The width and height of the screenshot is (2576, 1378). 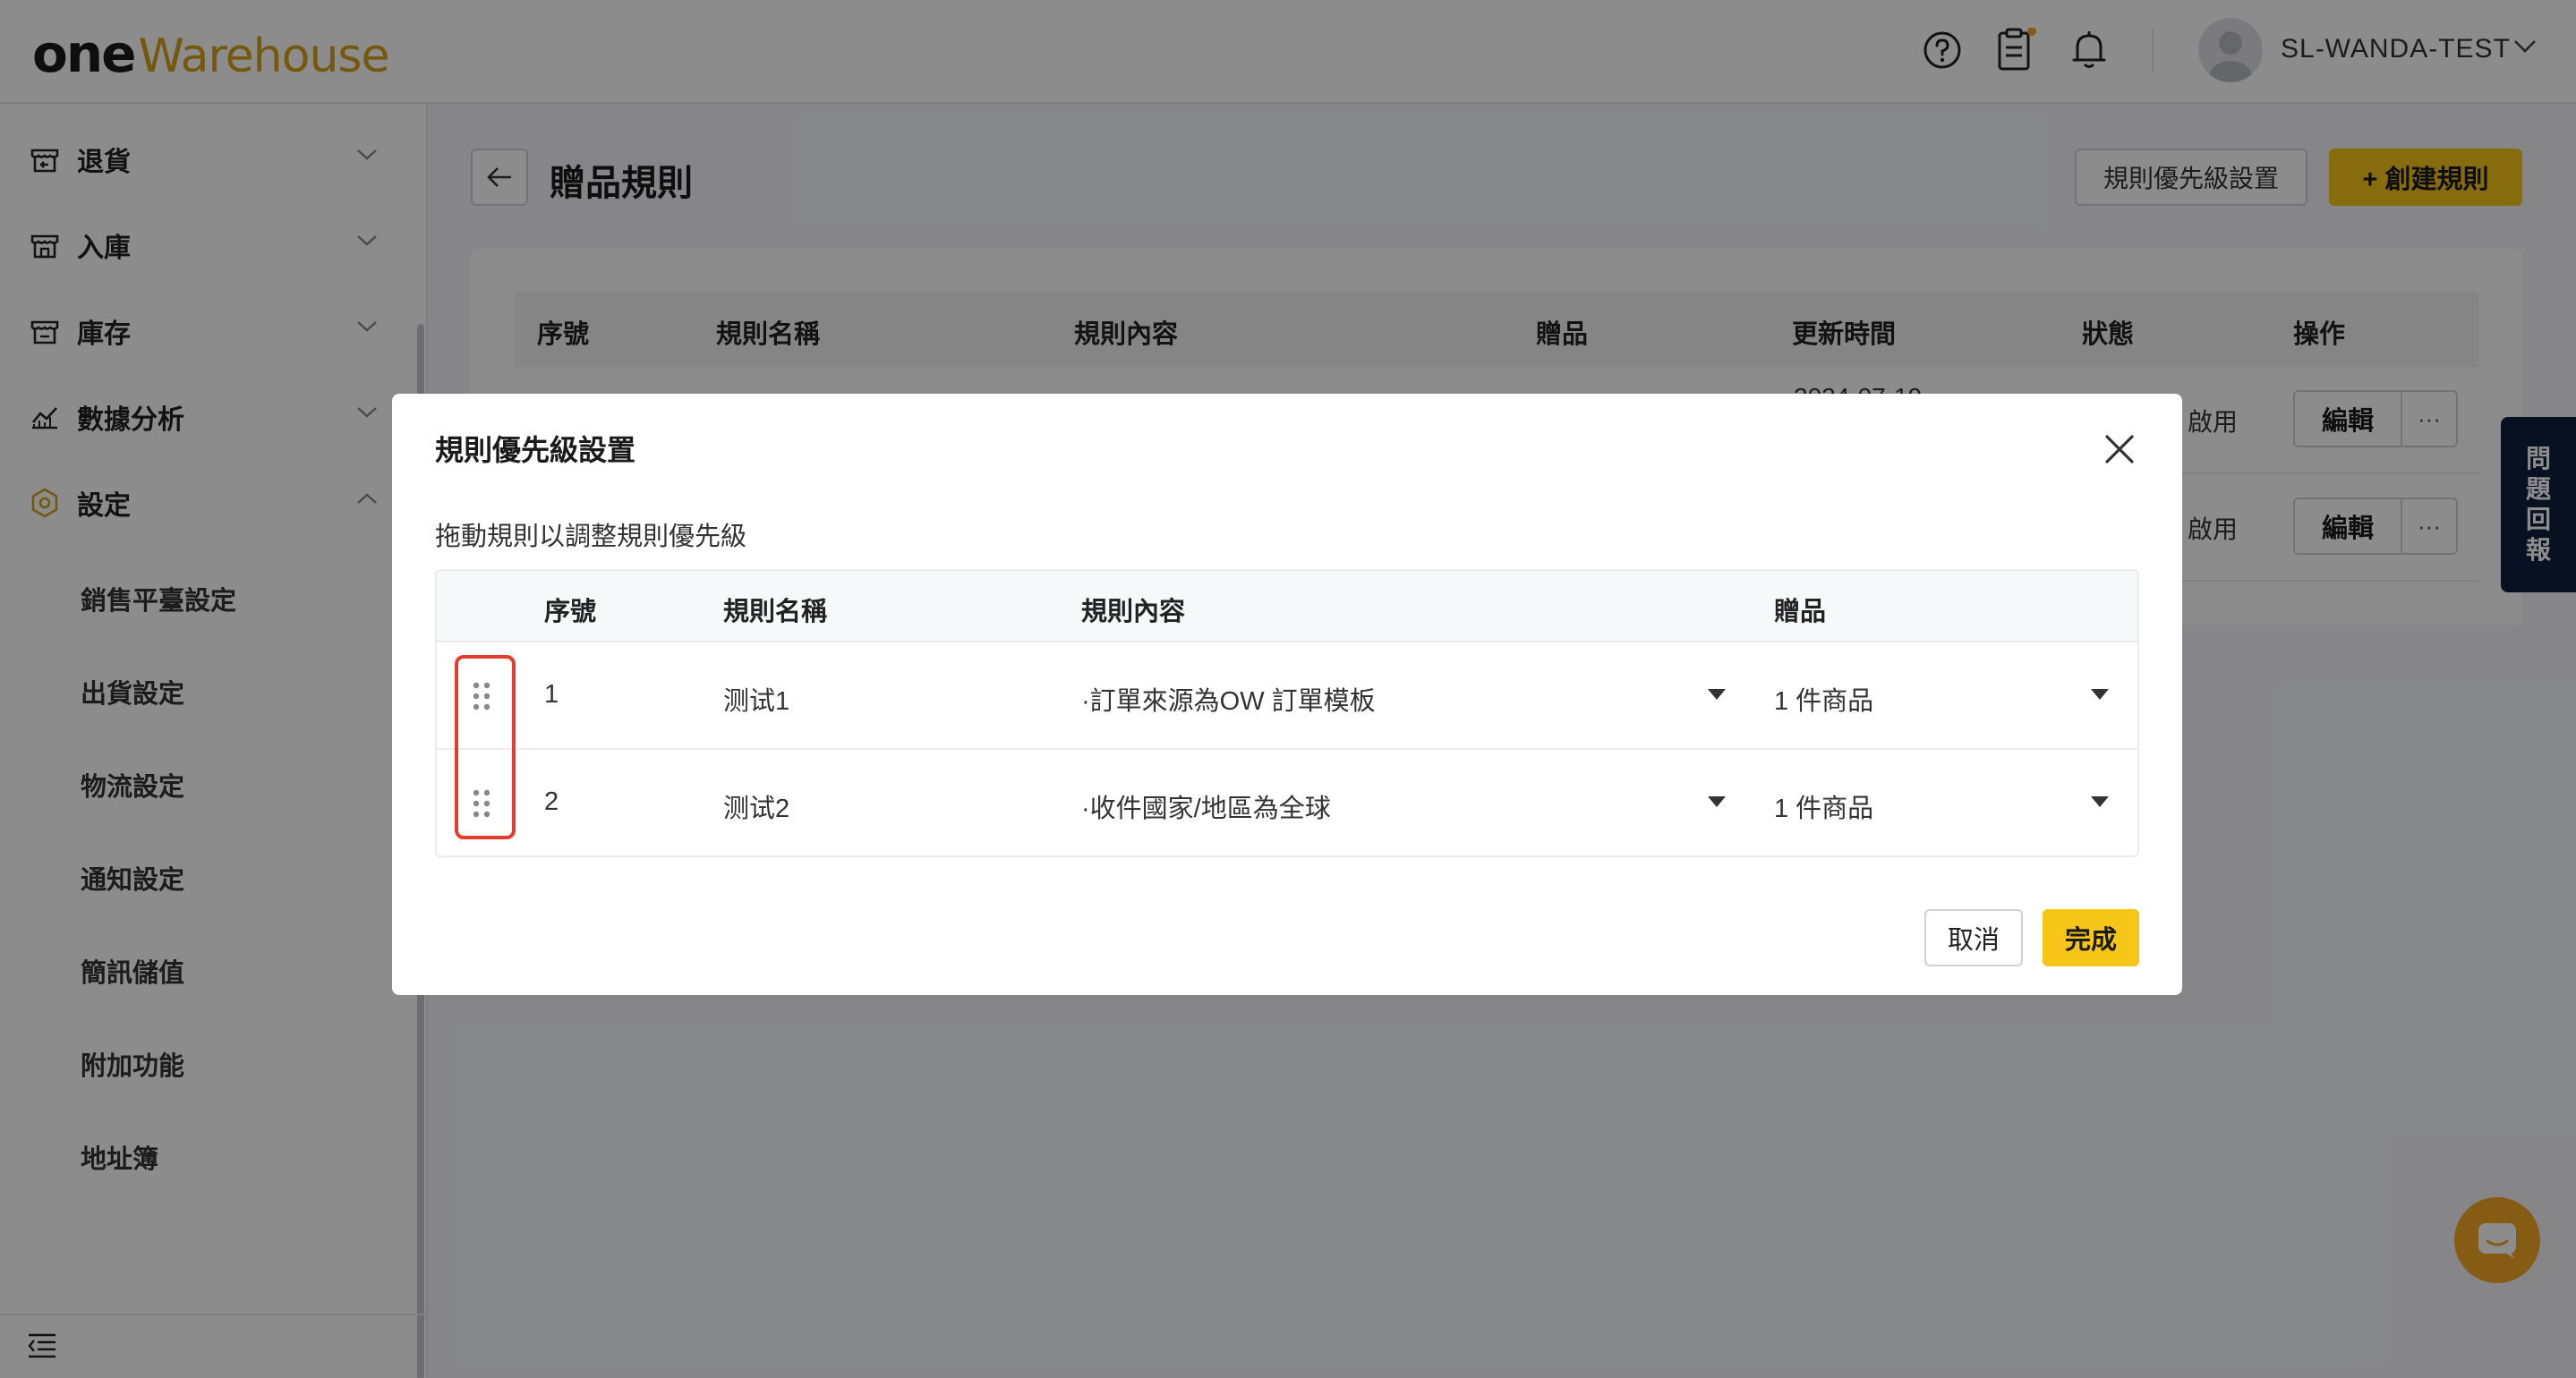 What do you see at coordinates (2091, 937) in the screenshot?
I see `done-button: 完成` at bounding box center [2091, 937].